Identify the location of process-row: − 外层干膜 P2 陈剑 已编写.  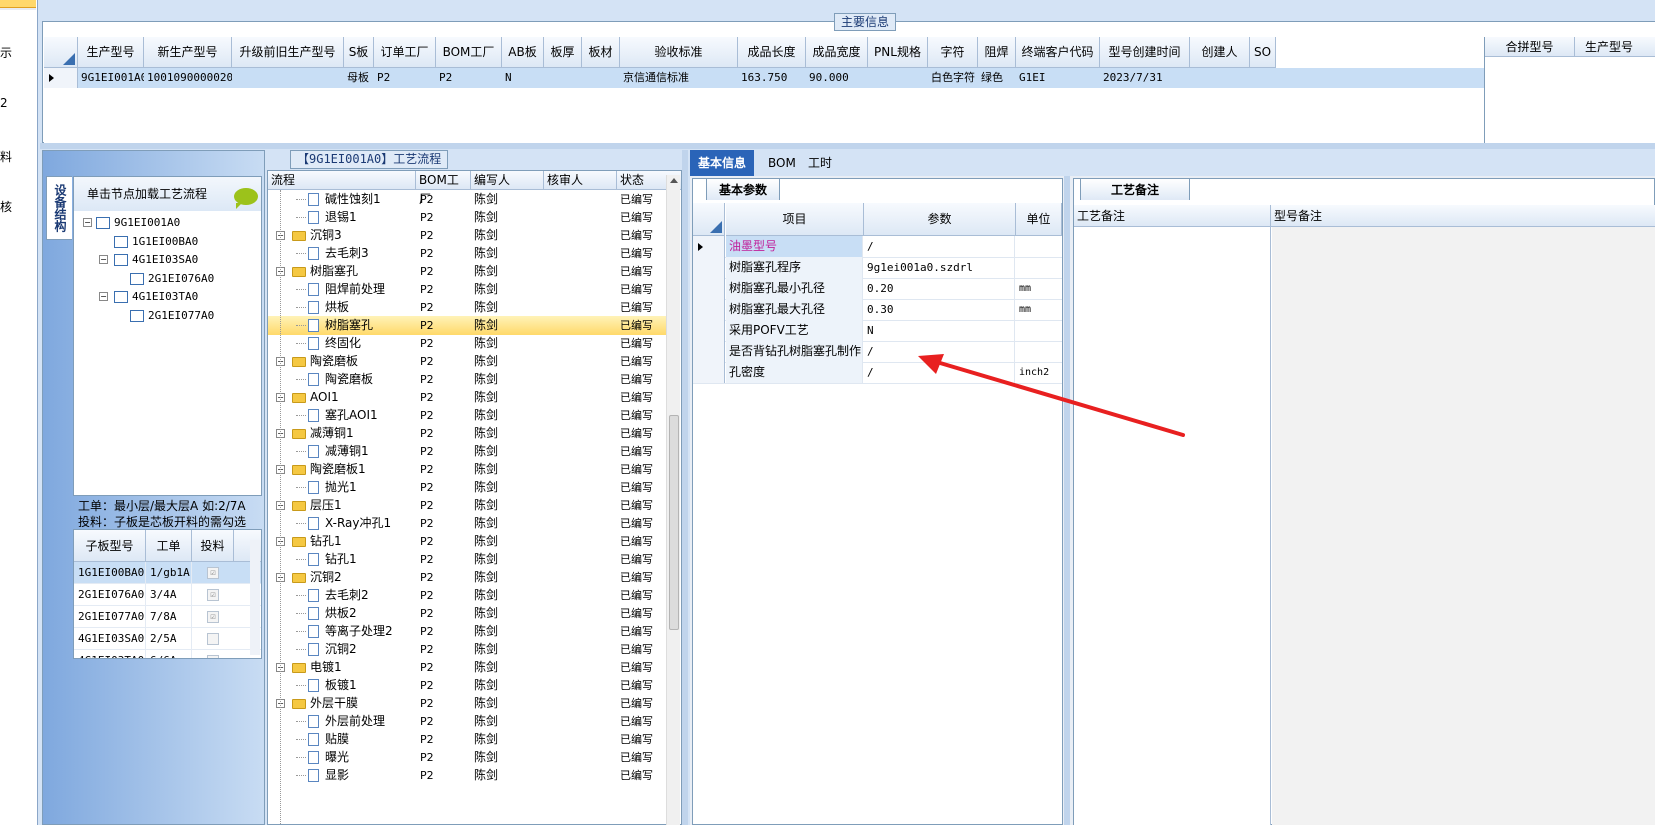
(468, 703).